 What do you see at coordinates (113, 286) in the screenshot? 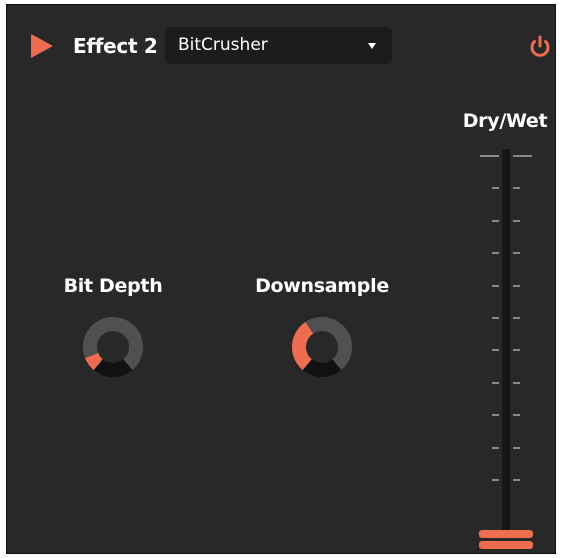
I see `bit-depth-label: Bit Depth` at bounding box center [113, 286].